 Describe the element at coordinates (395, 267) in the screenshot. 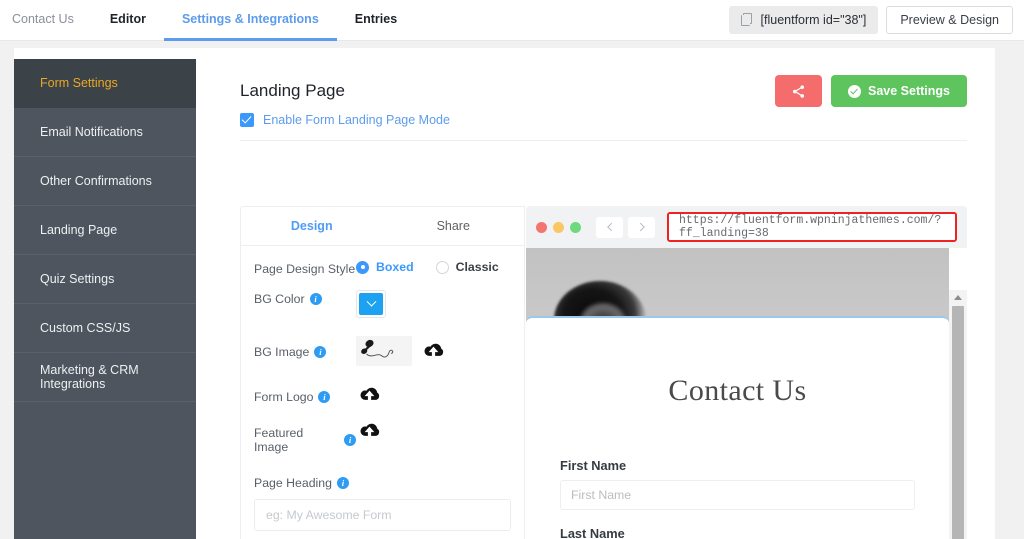

I see `radio-boxed-label: Boxed` at that location.